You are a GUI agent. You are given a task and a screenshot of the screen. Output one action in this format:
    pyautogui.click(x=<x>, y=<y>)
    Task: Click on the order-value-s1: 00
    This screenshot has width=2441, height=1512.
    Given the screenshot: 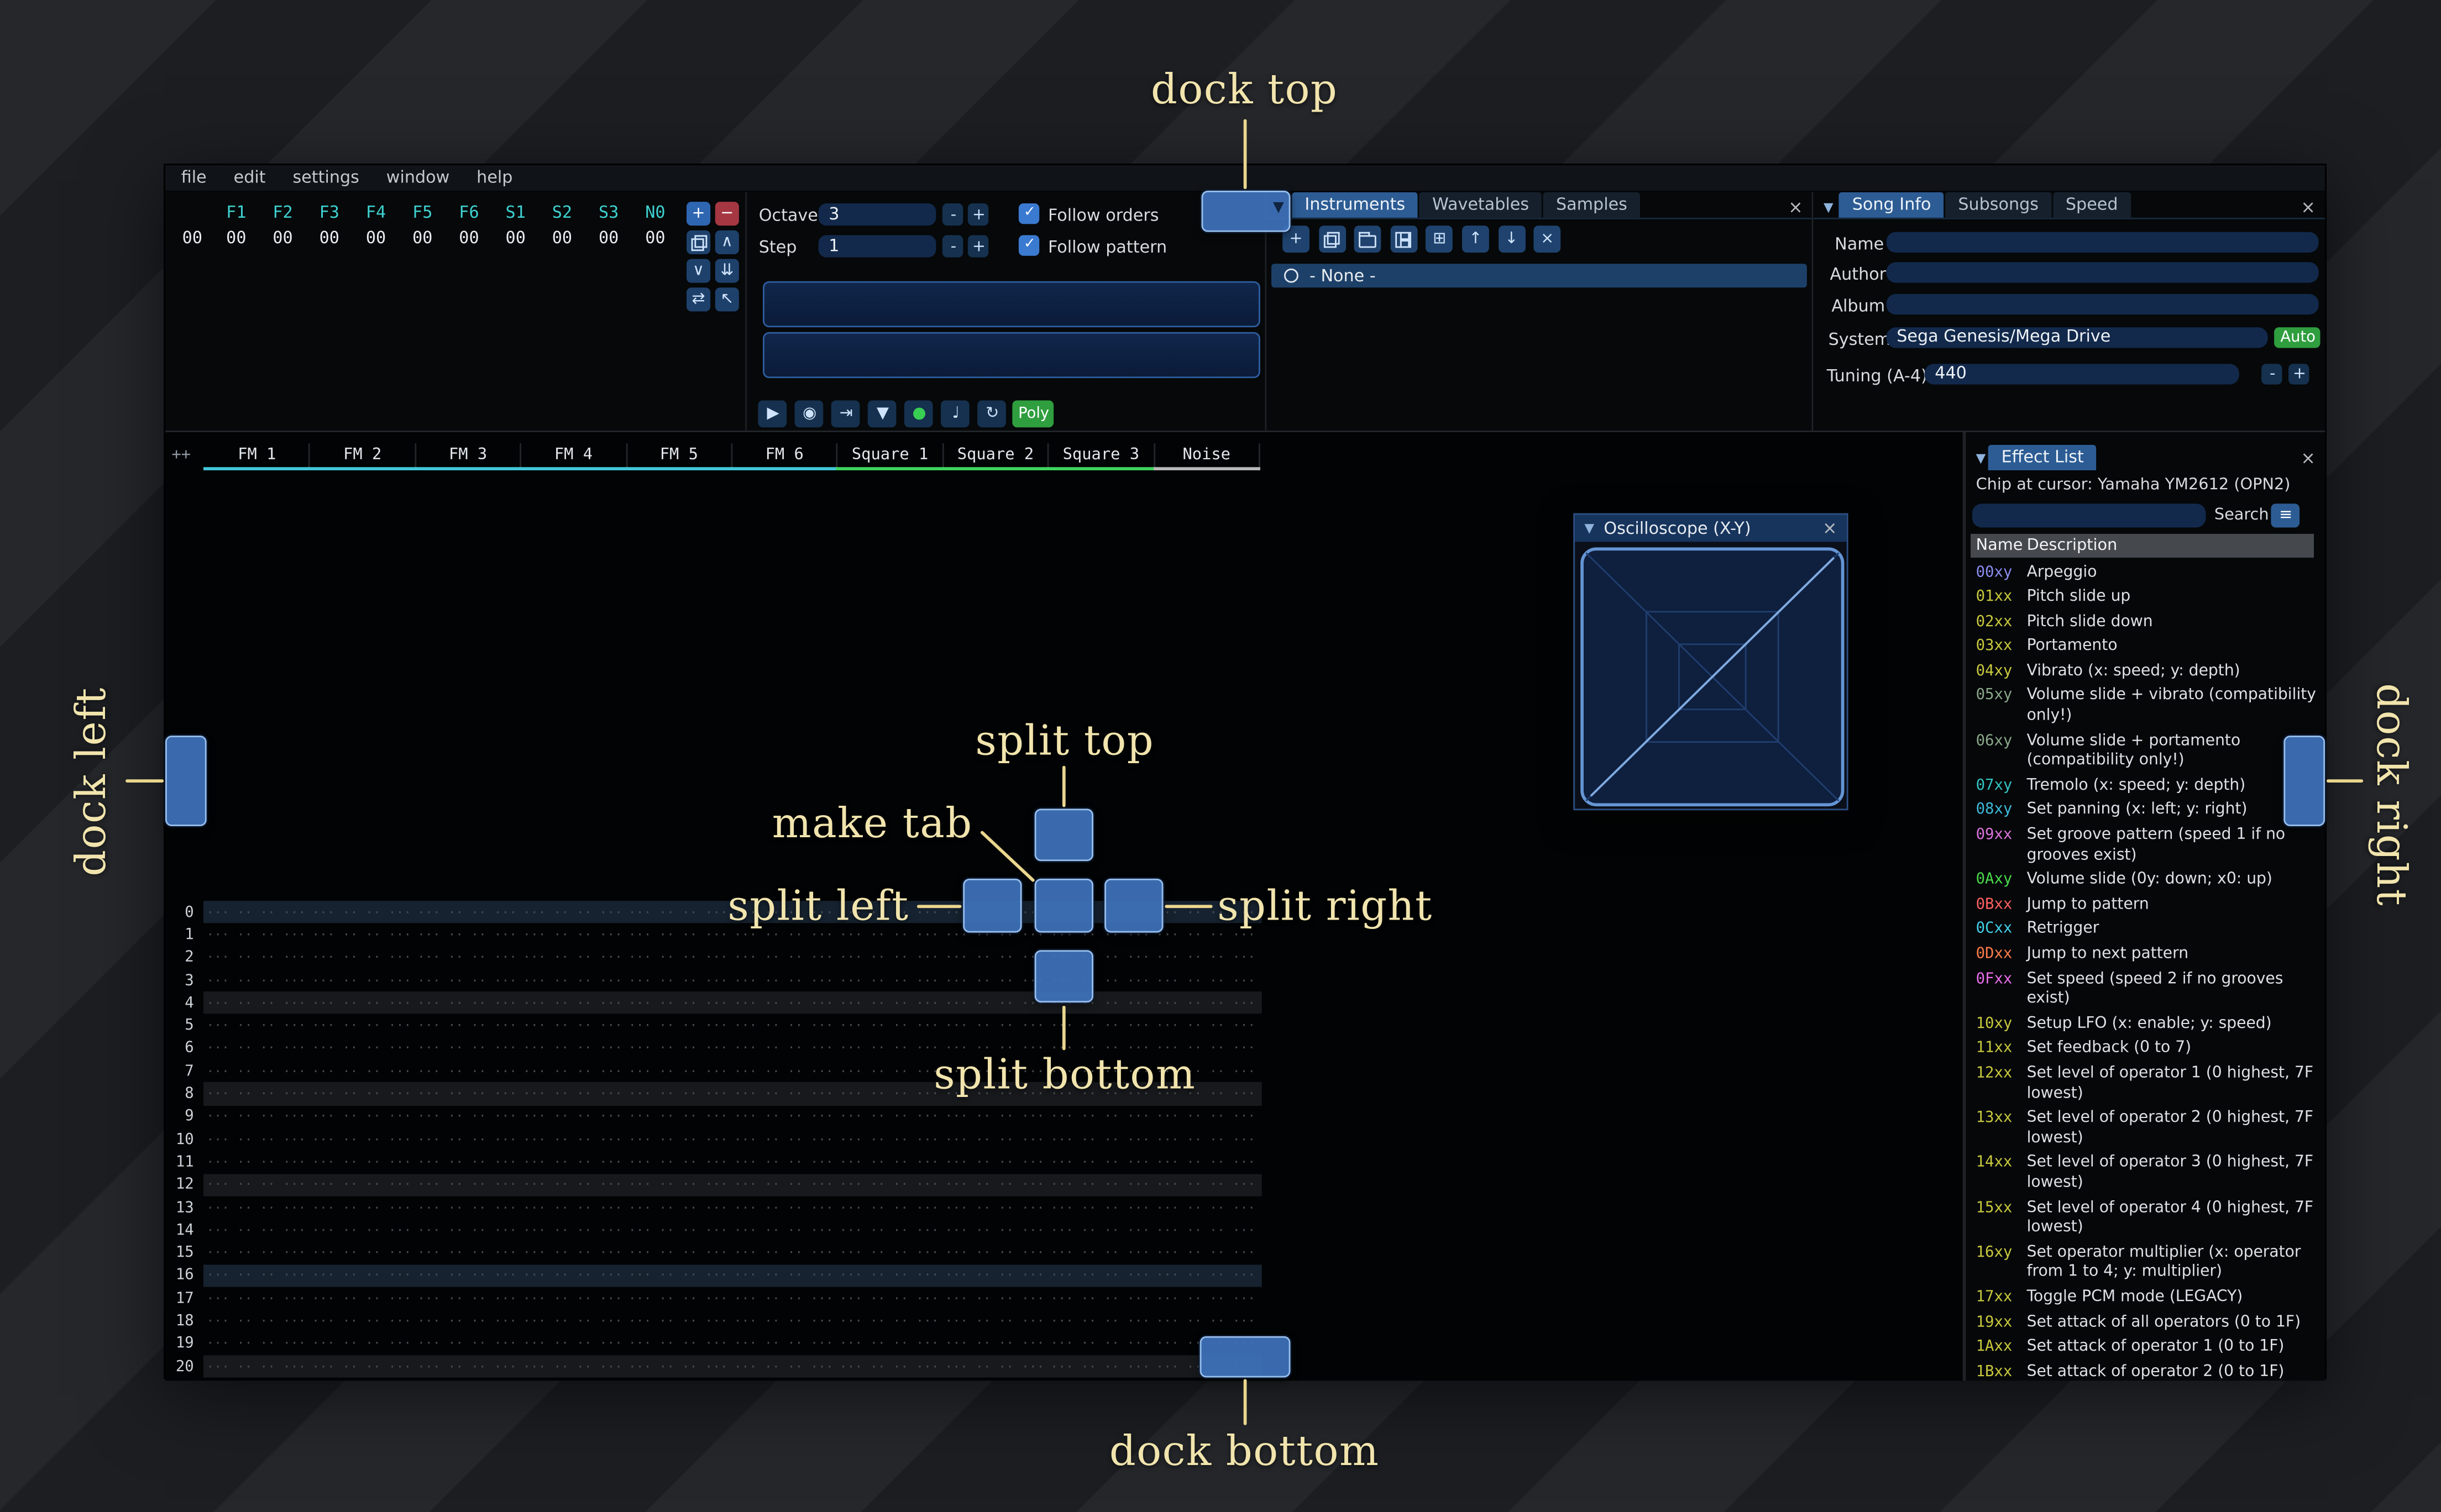 What is the action you would take?
    pyautogui.click(x=516, y=238)
    